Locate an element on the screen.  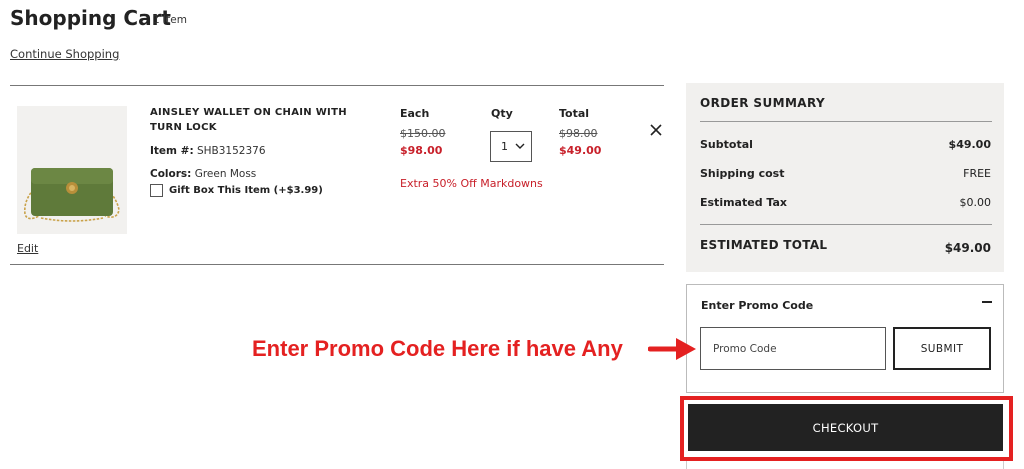
quantity-select: 1 is located at coordinates (511, 146).